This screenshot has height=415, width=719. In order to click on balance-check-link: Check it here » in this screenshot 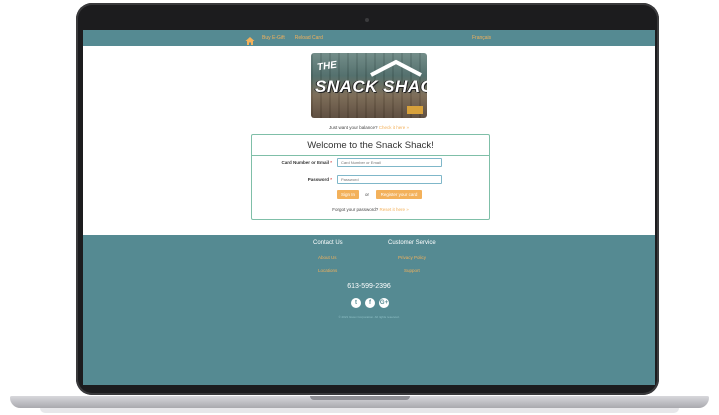, I will do `click(394, 127)`.